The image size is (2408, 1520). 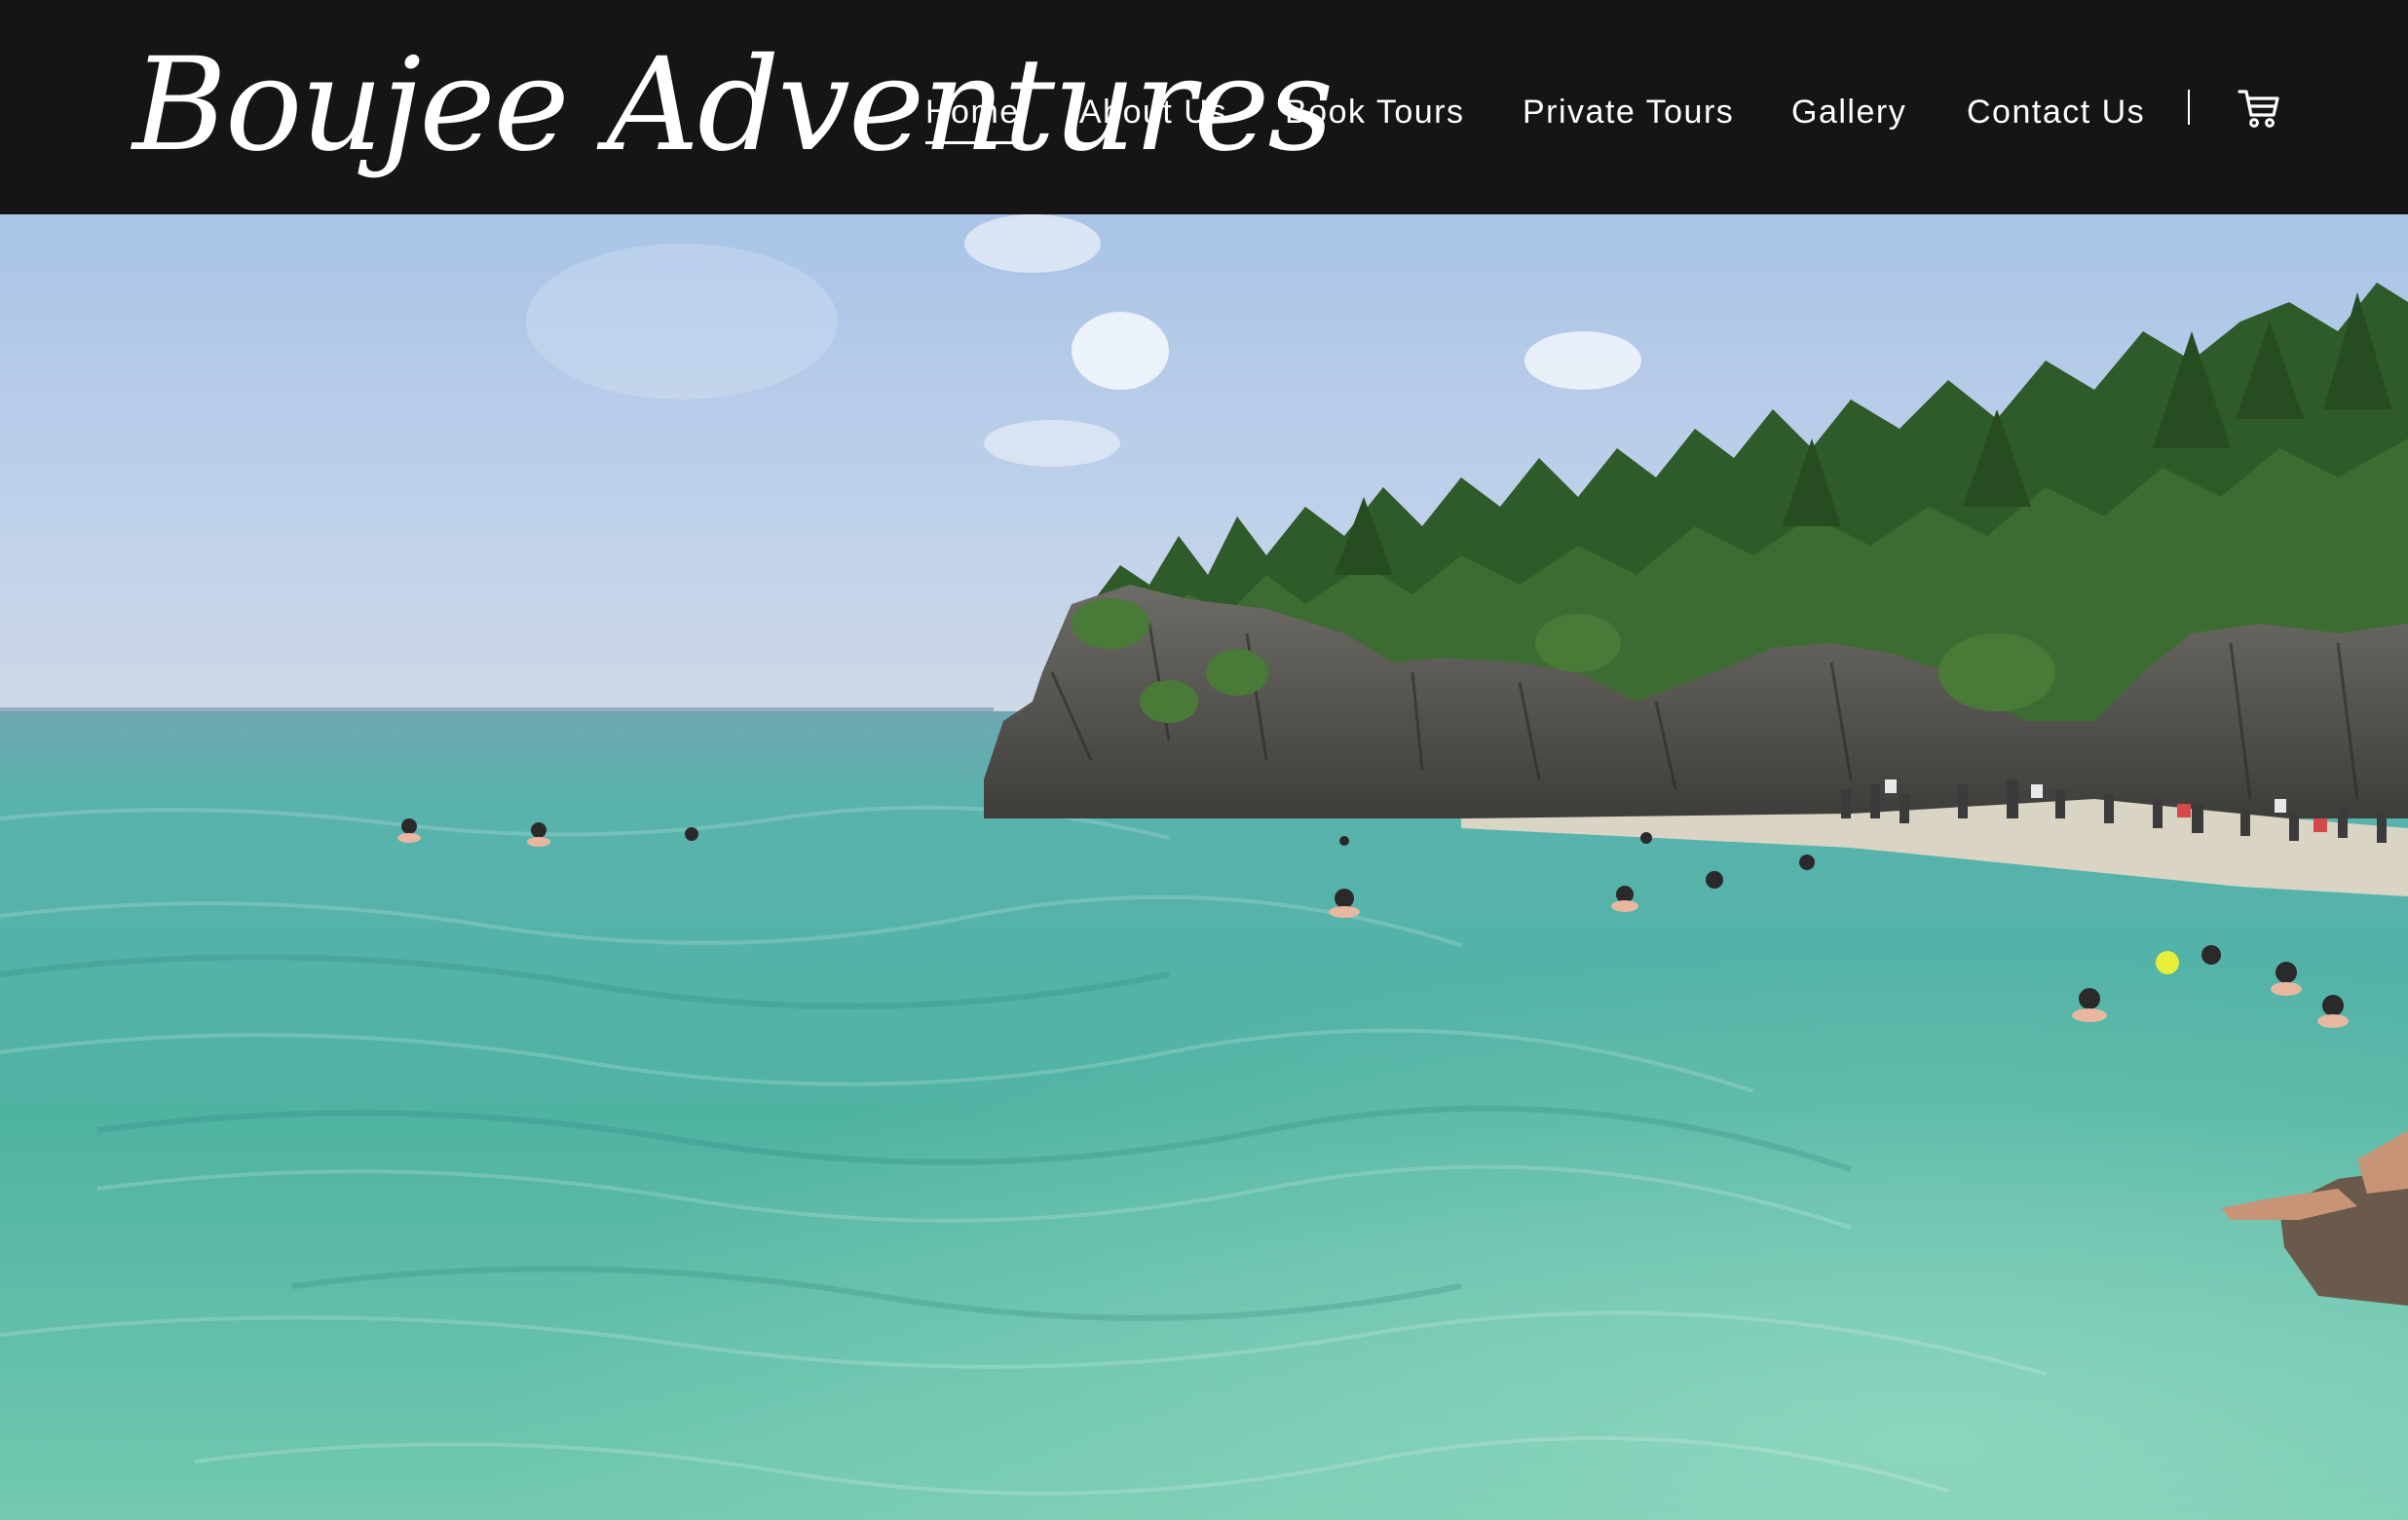 What do you see at coordinates (1374, 112) in the screenshot?
I see `nav-item-book-tours: Book Tours` at bounding box center [1374, 112].